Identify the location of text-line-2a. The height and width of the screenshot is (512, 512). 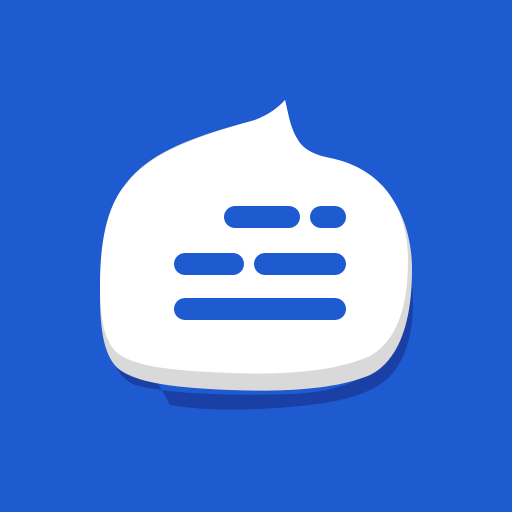
(209, 264).